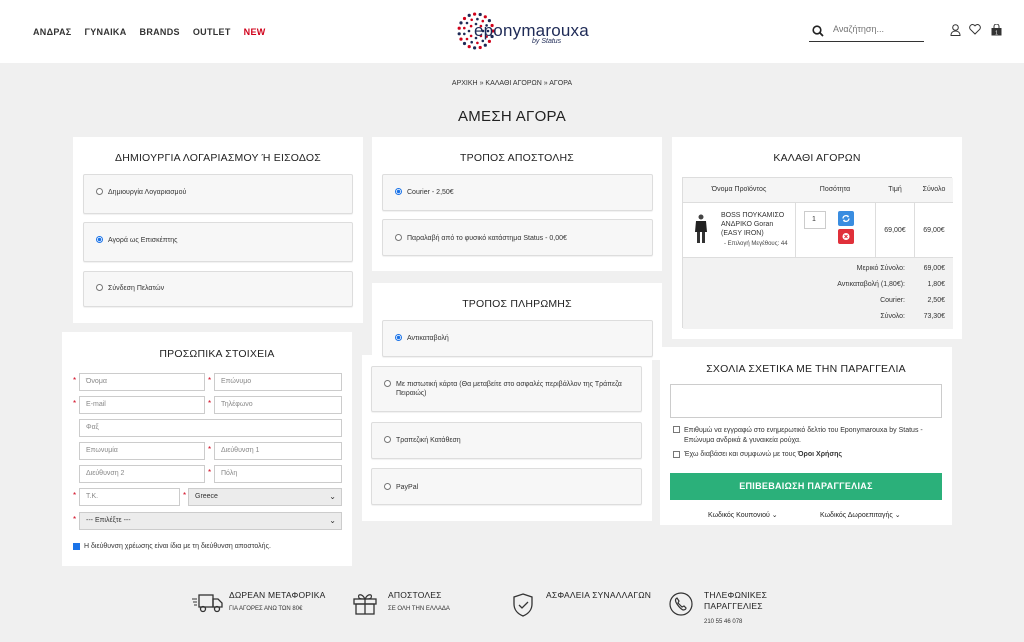 The height and width of the screenshot is (642, 1024). Describe the element at coordinates (815, 220) in the screenshot. I see `quantity-input: 1` at that location.